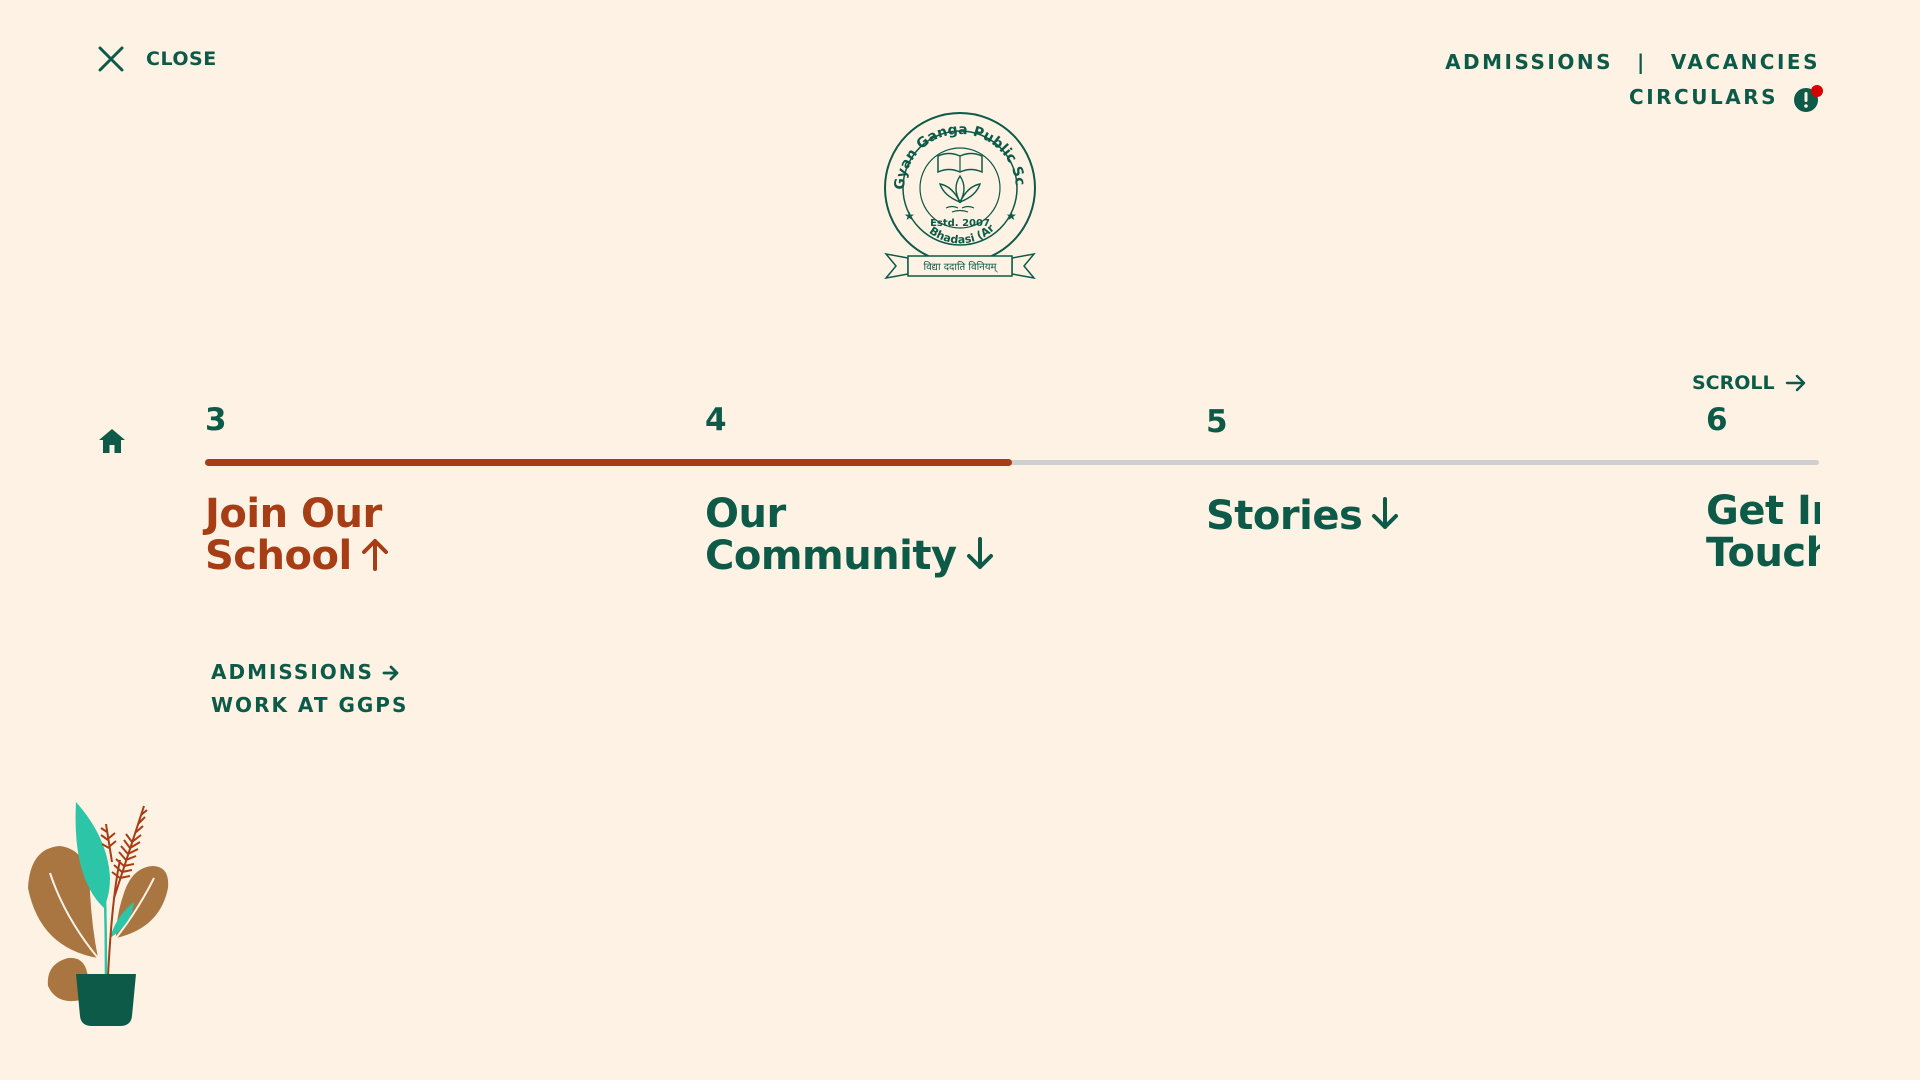 This screenshot has height=1080, width=1920. Describe the element at coordinates (216, 420) in the screenshot. I see `section-number-3: 3` at that location.